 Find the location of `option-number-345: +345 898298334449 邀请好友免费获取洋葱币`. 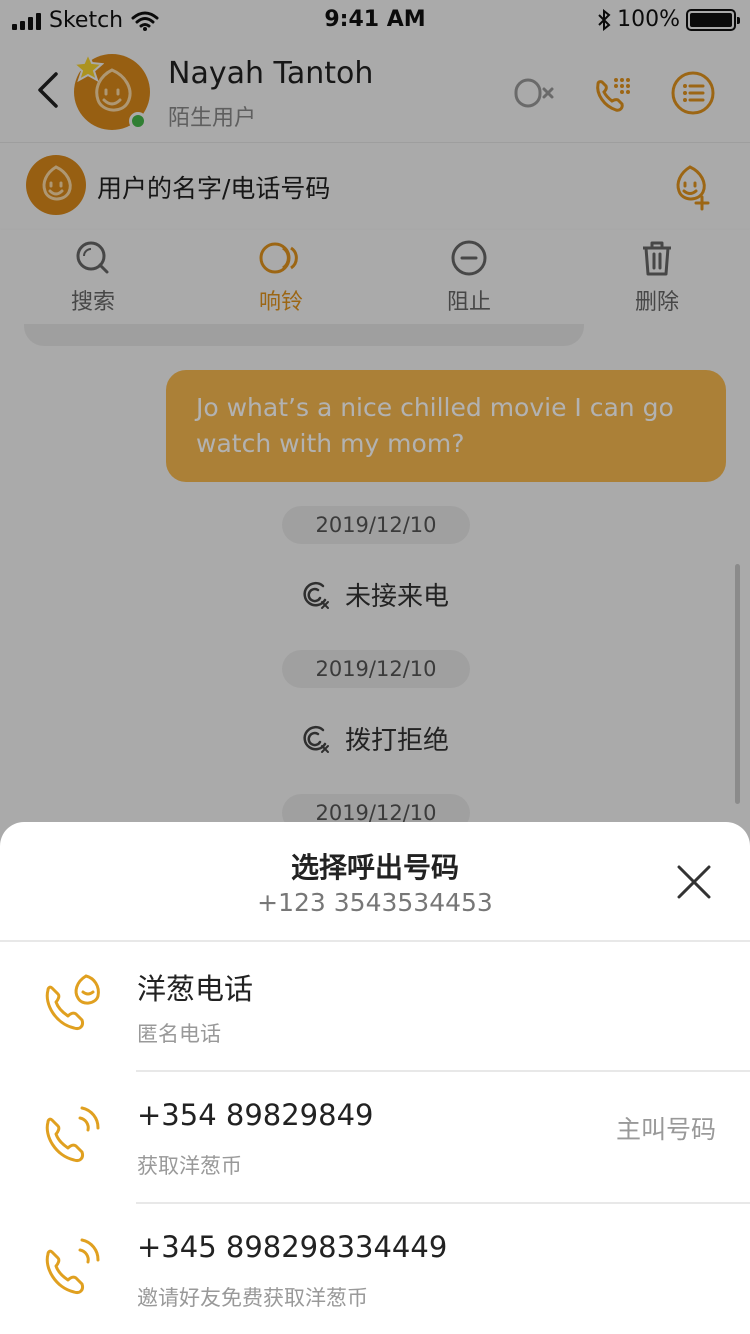

option-number-345: +345 898298334449 邀请好友免费获取洋葱币 is located at coordinates (375, 1270).